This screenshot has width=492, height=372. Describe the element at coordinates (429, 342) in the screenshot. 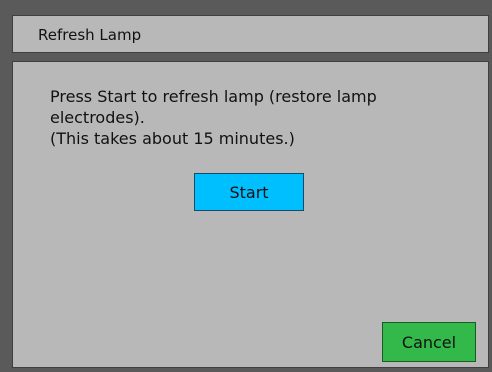

I see `cancel-button: Cancel` at that location.